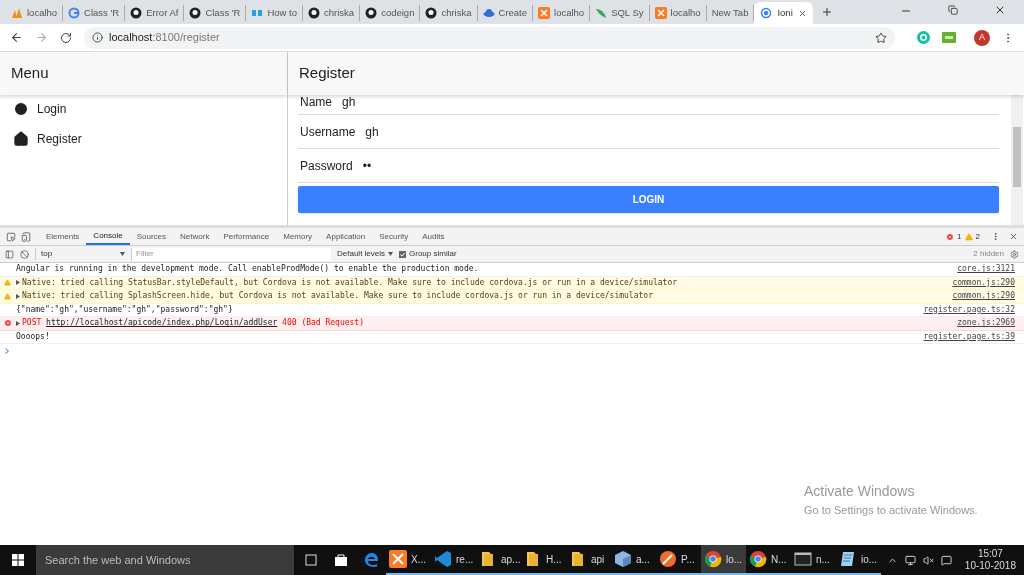  I want to click on device-icon, so click(26, 236).